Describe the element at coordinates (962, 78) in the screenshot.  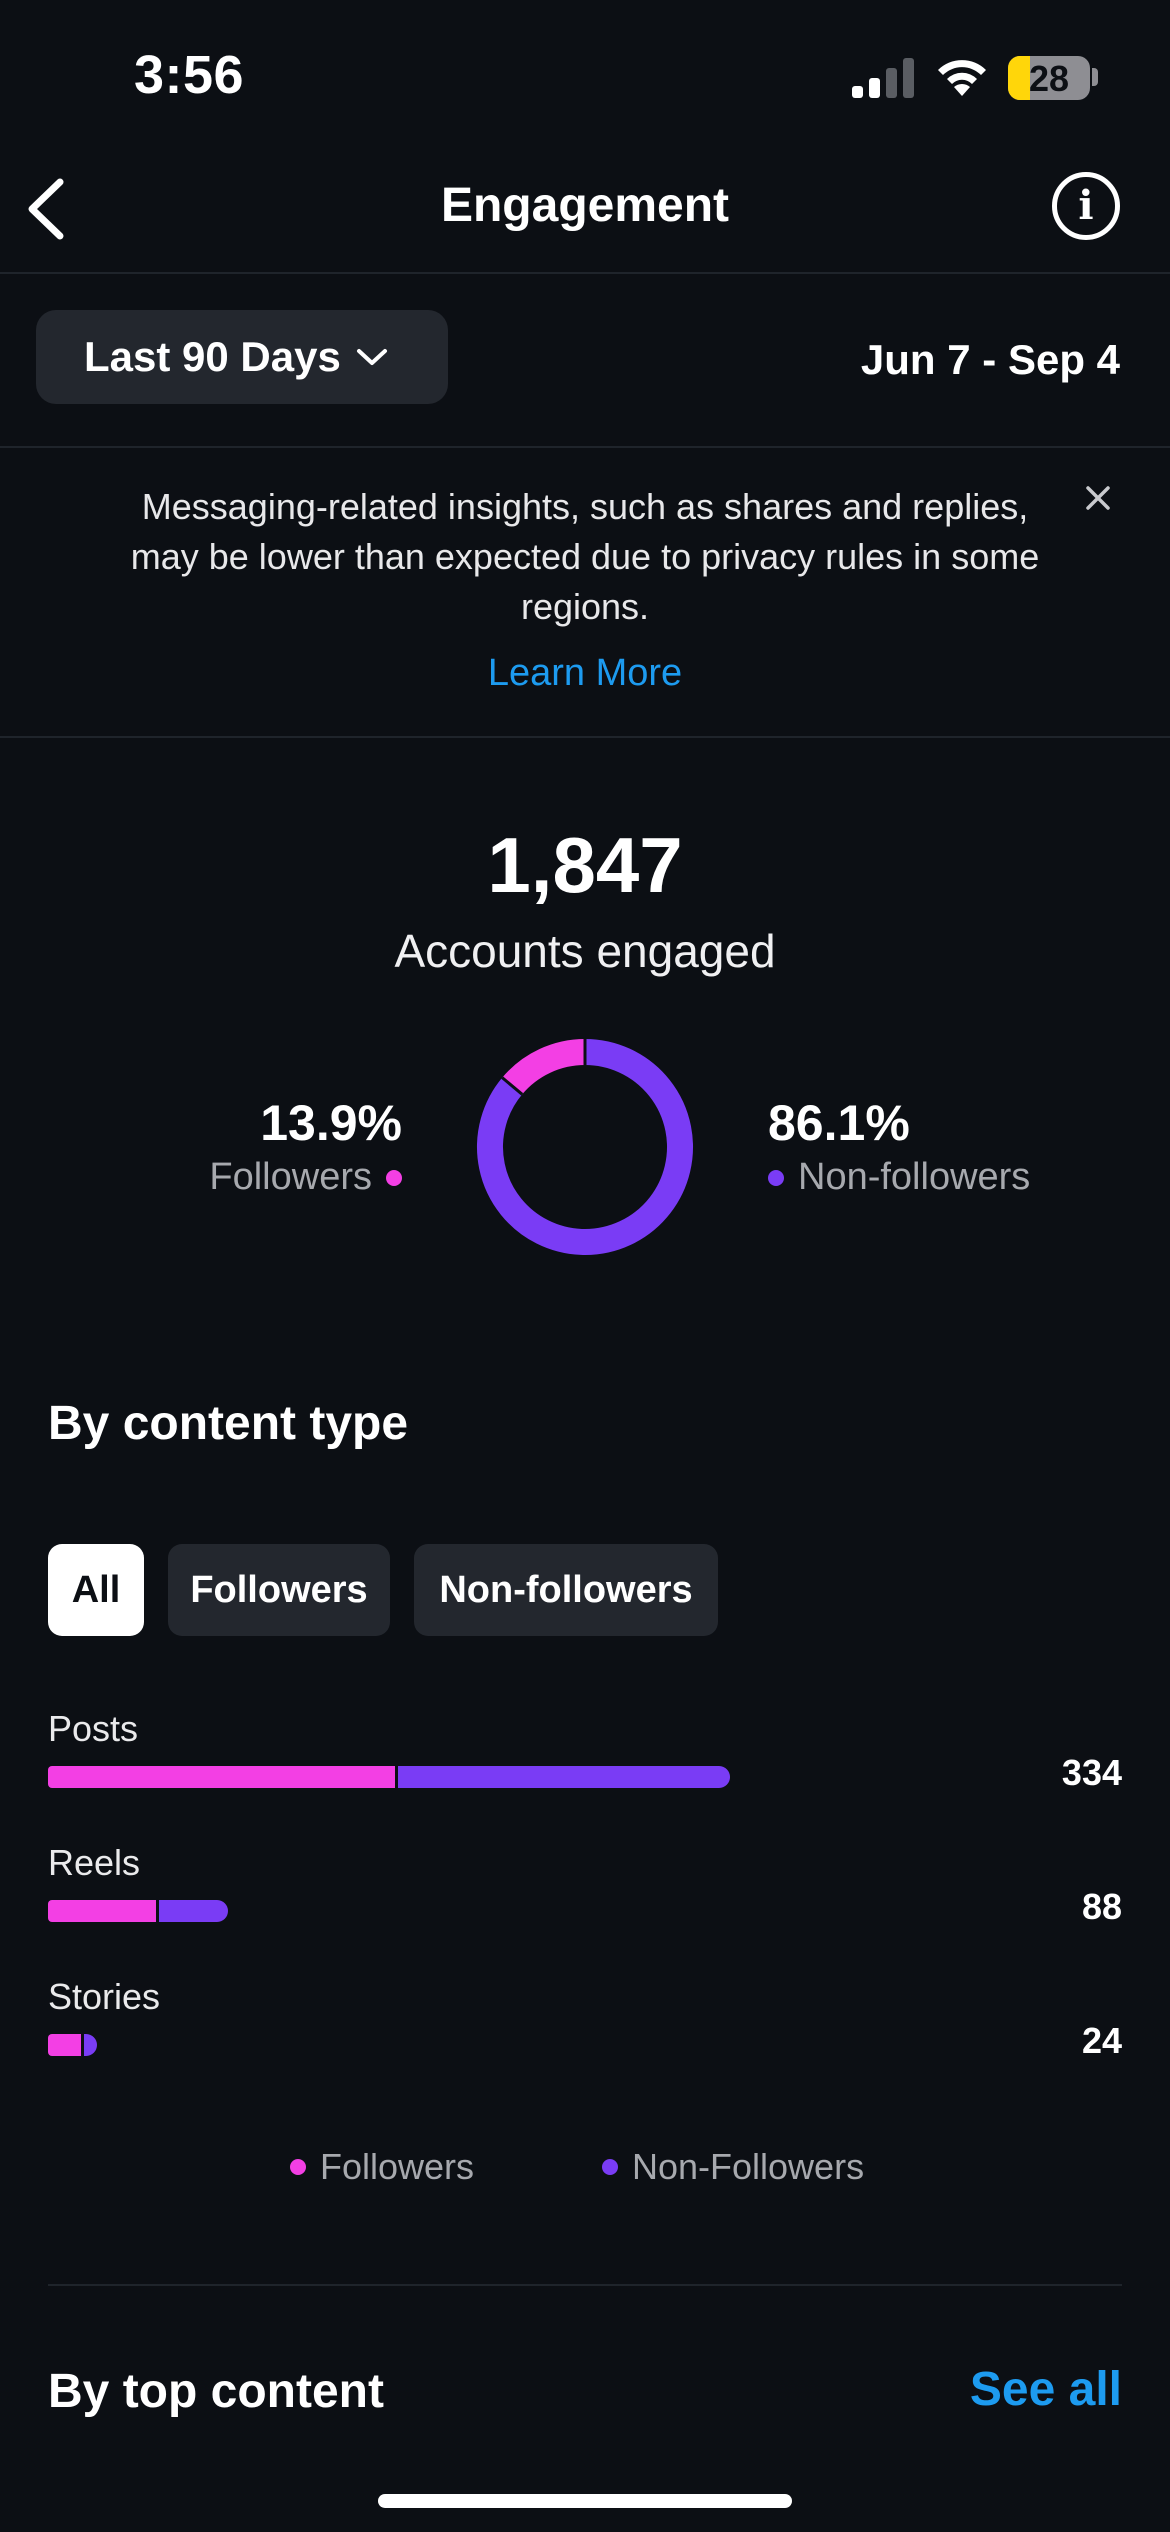
I see `wifi-icon` at that location.